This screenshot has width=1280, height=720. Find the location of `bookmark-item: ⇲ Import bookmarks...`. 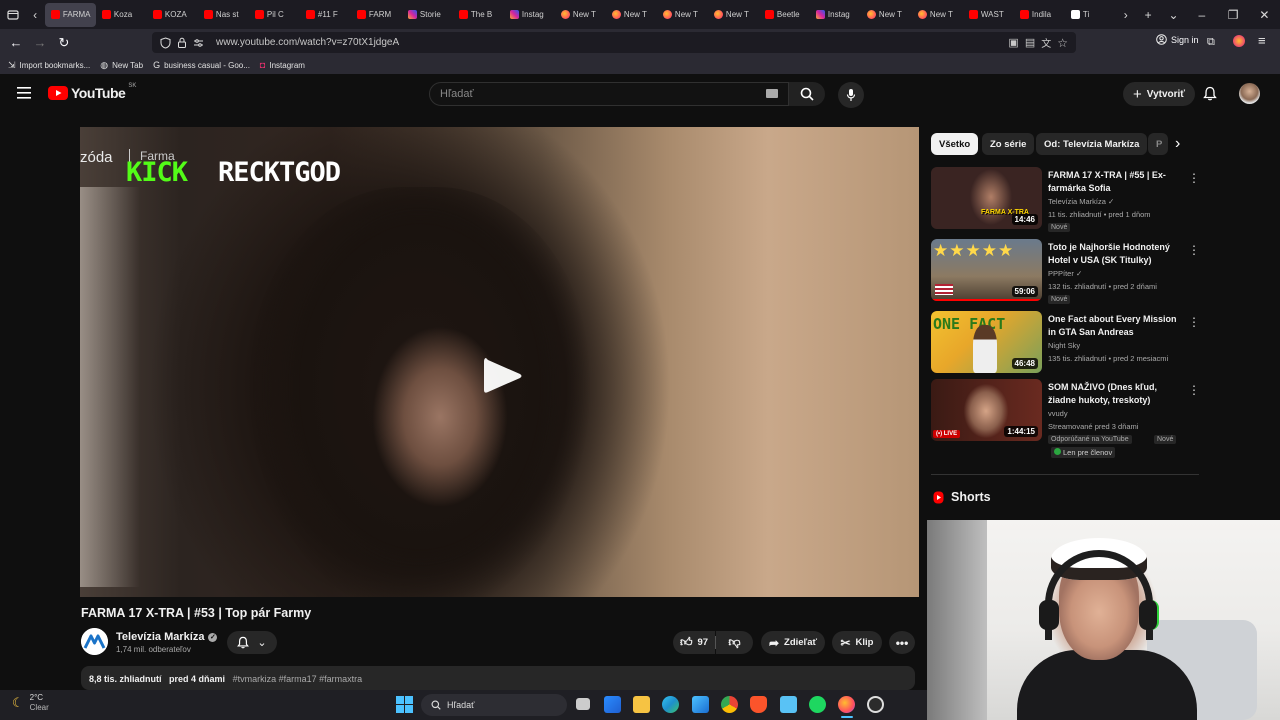

bookmark-item: ⇲ Import bookmarks... is located at coordinates (49, 65).